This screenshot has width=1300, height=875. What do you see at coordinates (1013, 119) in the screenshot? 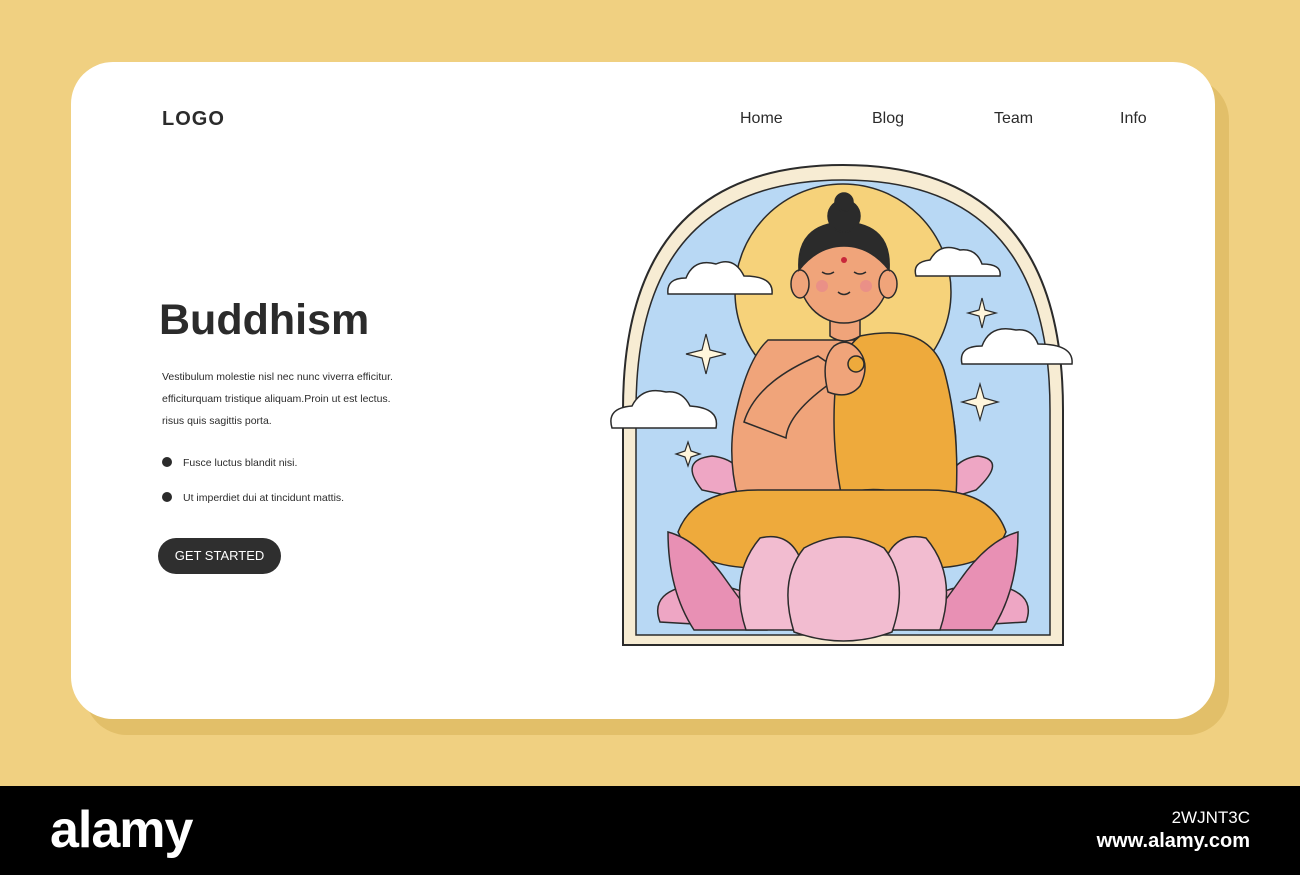
I see `nav-team: Team` at bounding box center [1013, 119].